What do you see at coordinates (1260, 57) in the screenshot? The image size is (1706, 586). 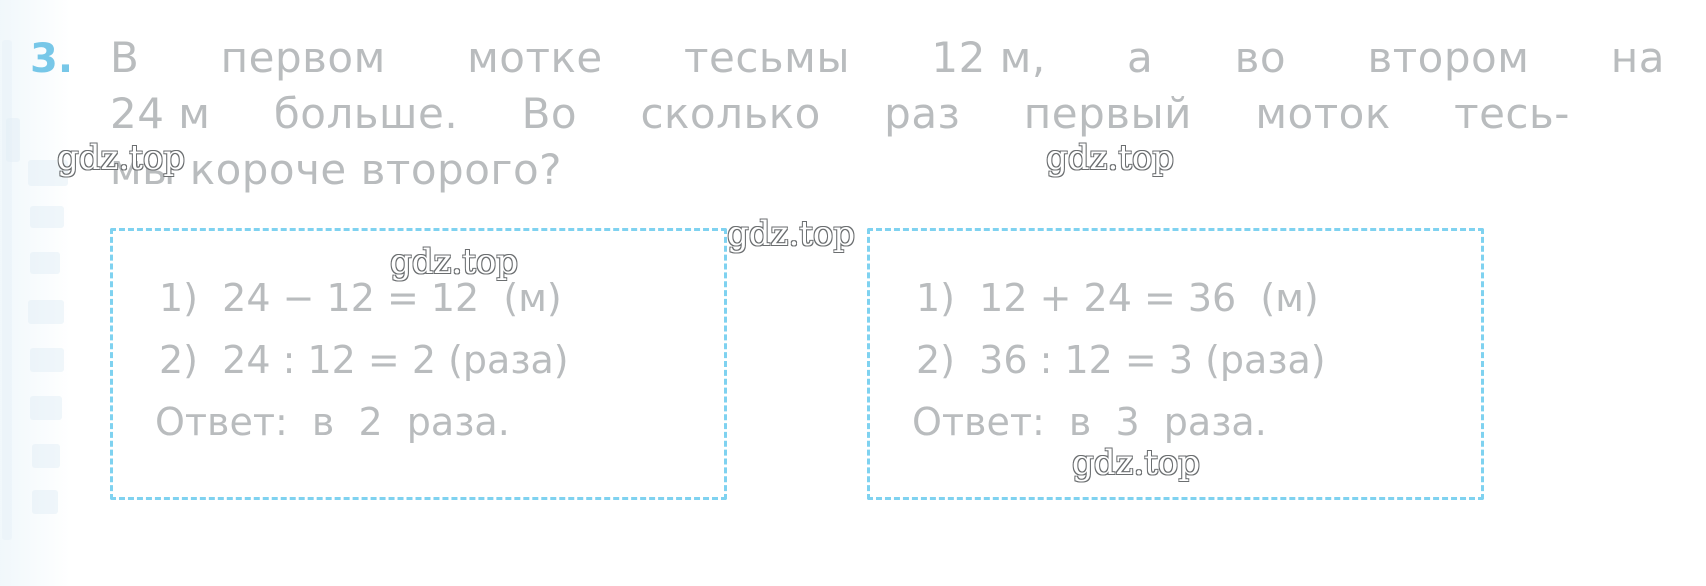 I see `statement-word: во` at bounding box center [1260, 57].